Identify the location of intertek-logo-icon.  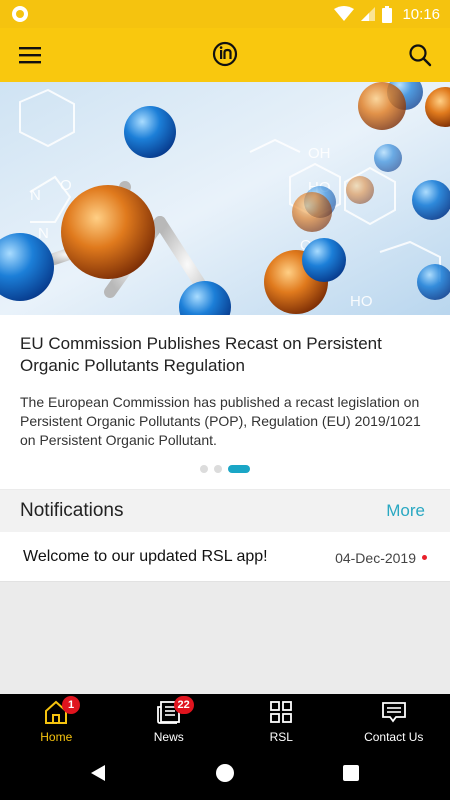
(225, 54).